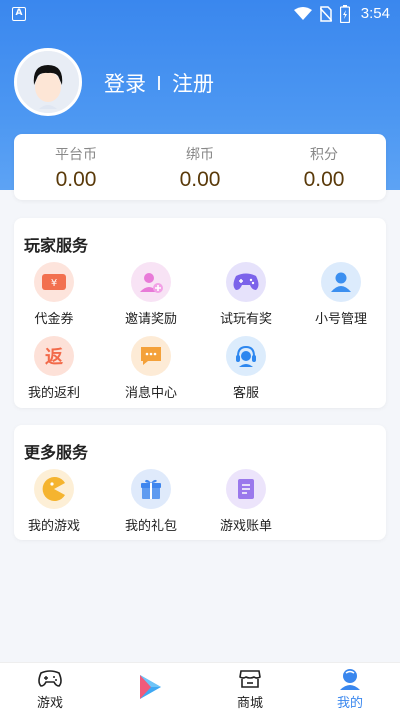 The image size is (400, 711). Describe the element at coordinates (340, 319) in the screenshot. I see `service-label: 小号管理` at that location.